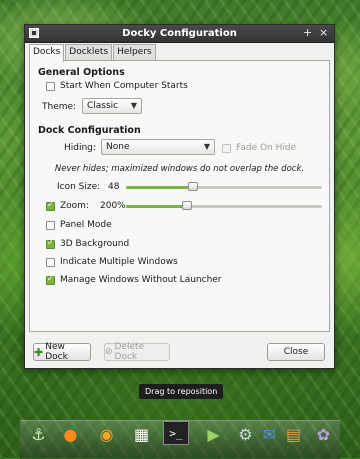  What do you see at coordinates (47, 53) in the screenshot?
I see `tab-docks: Docks` at bounding box center [47, 53].